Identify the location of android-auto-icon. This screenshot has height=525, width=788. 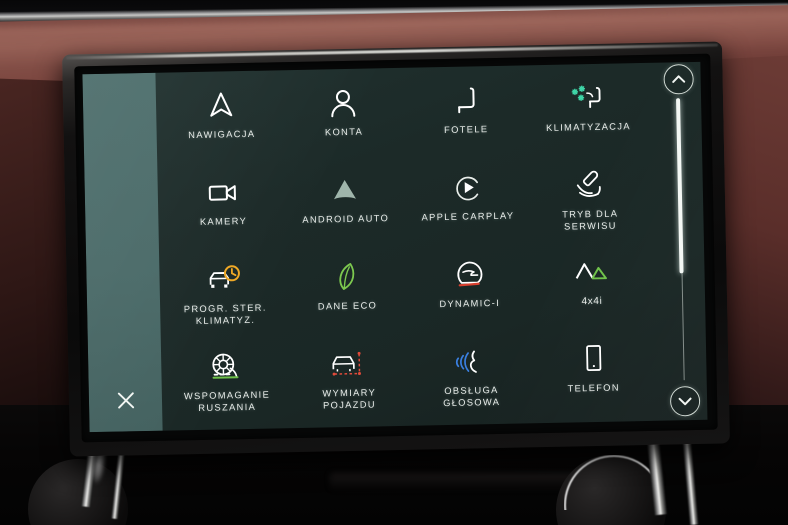
(345, 190).